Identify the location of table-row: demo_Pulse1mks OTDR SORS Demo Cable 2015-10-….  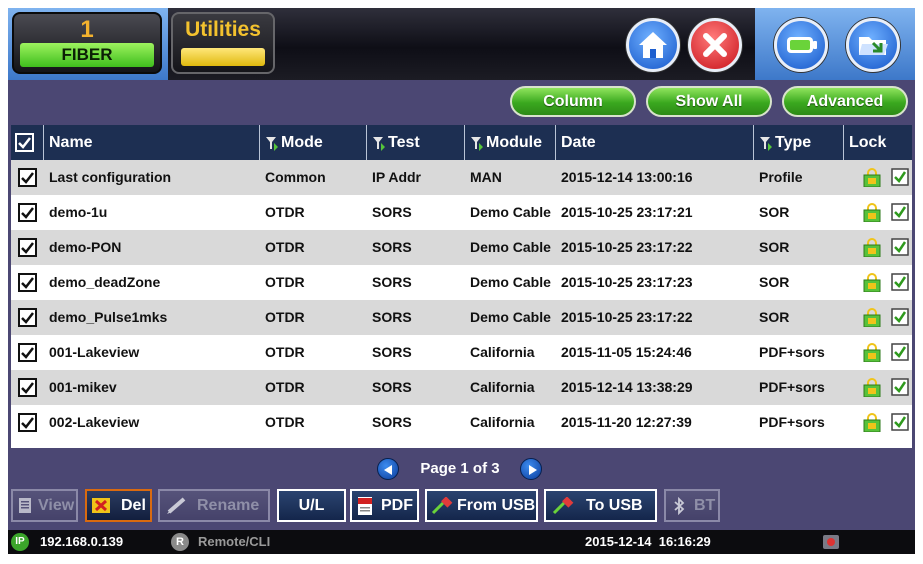
(461, 317).